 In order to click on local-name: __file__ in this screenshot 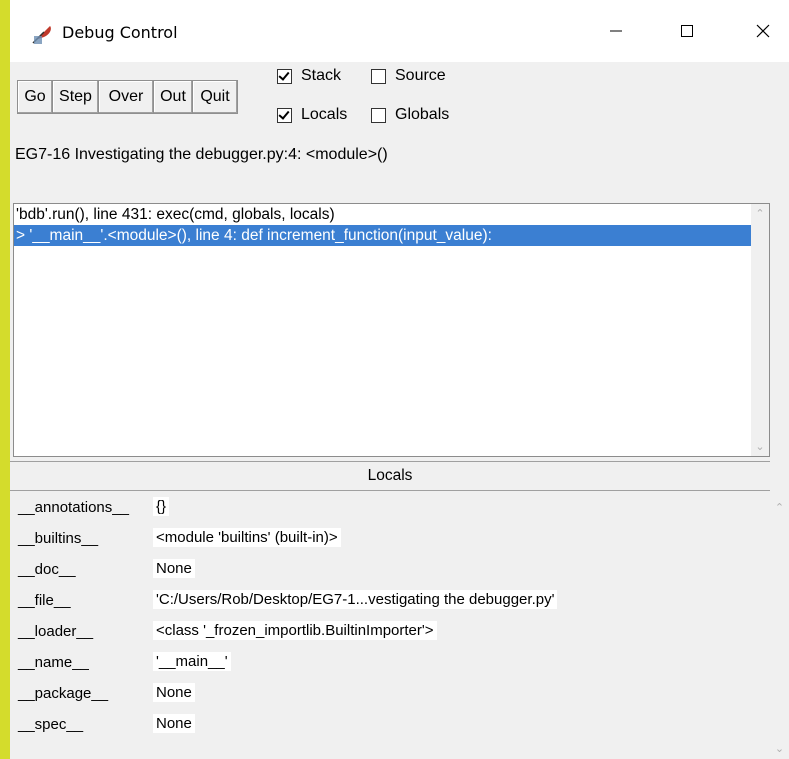, I will do `click(44, 600)`.